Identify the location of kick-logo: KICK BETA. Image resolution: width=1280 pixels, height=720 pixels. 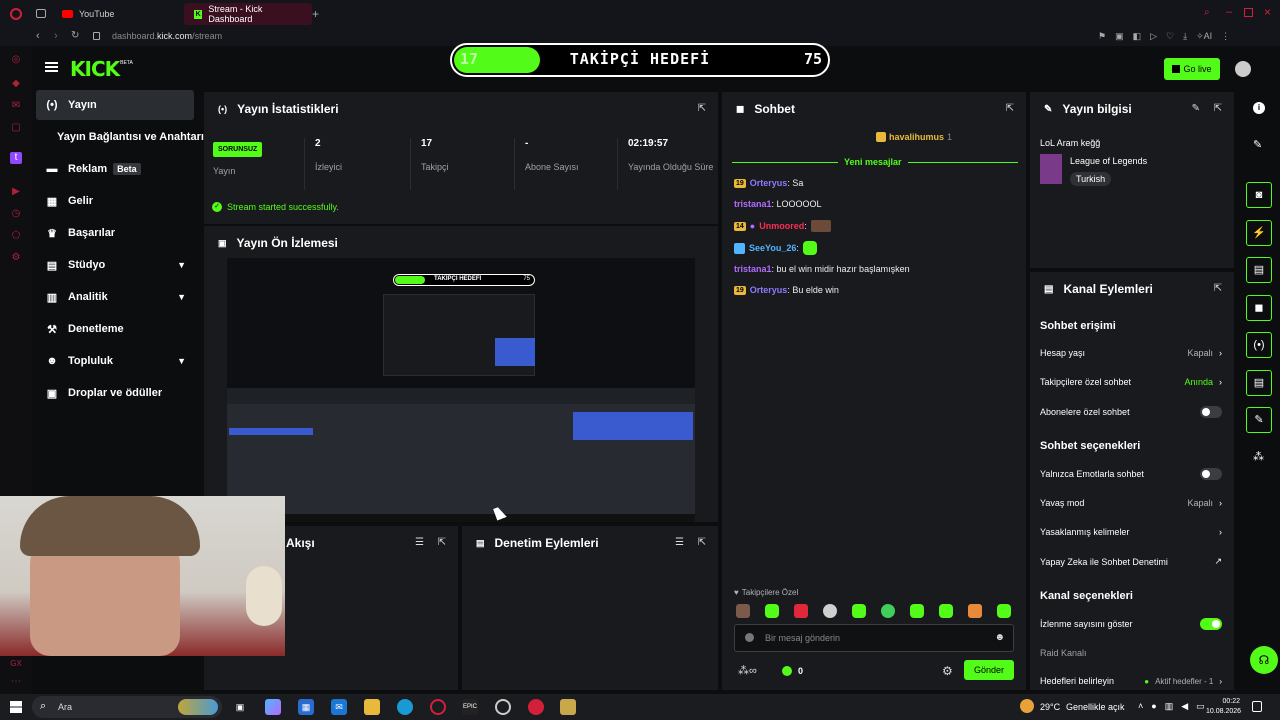
(101, 69).